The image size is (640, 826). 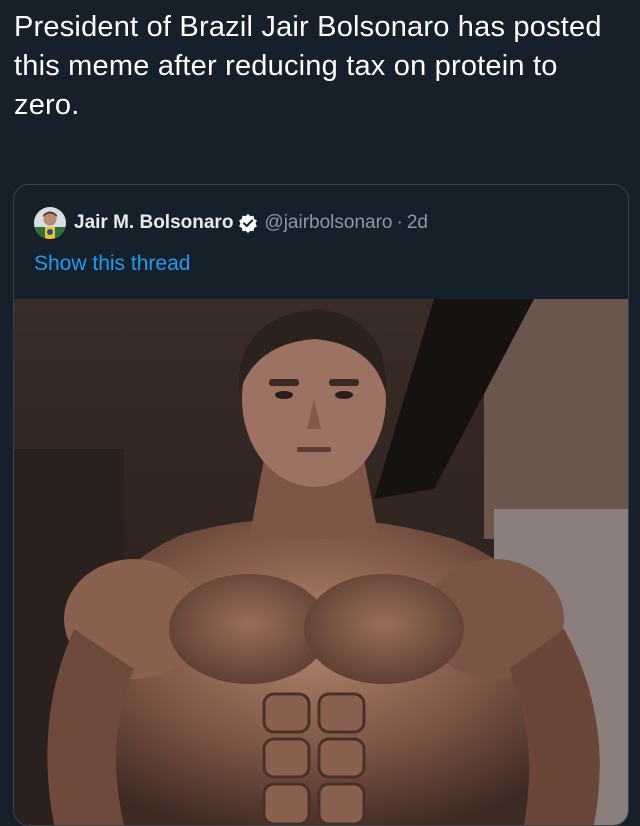 I want to click on user-handle: @jairbolsonaro, so click(x=328, y=223).